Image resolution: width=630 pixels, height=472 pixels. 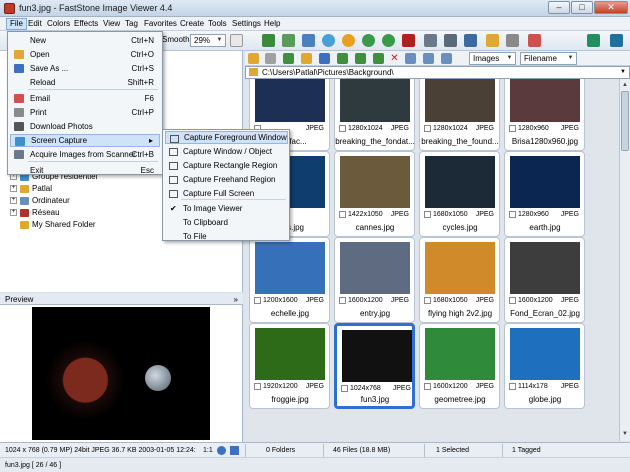 What do you see at coordinates (342, 58) in the screenshot?
I see `refresh-icon` at bounding box center [342, 58].